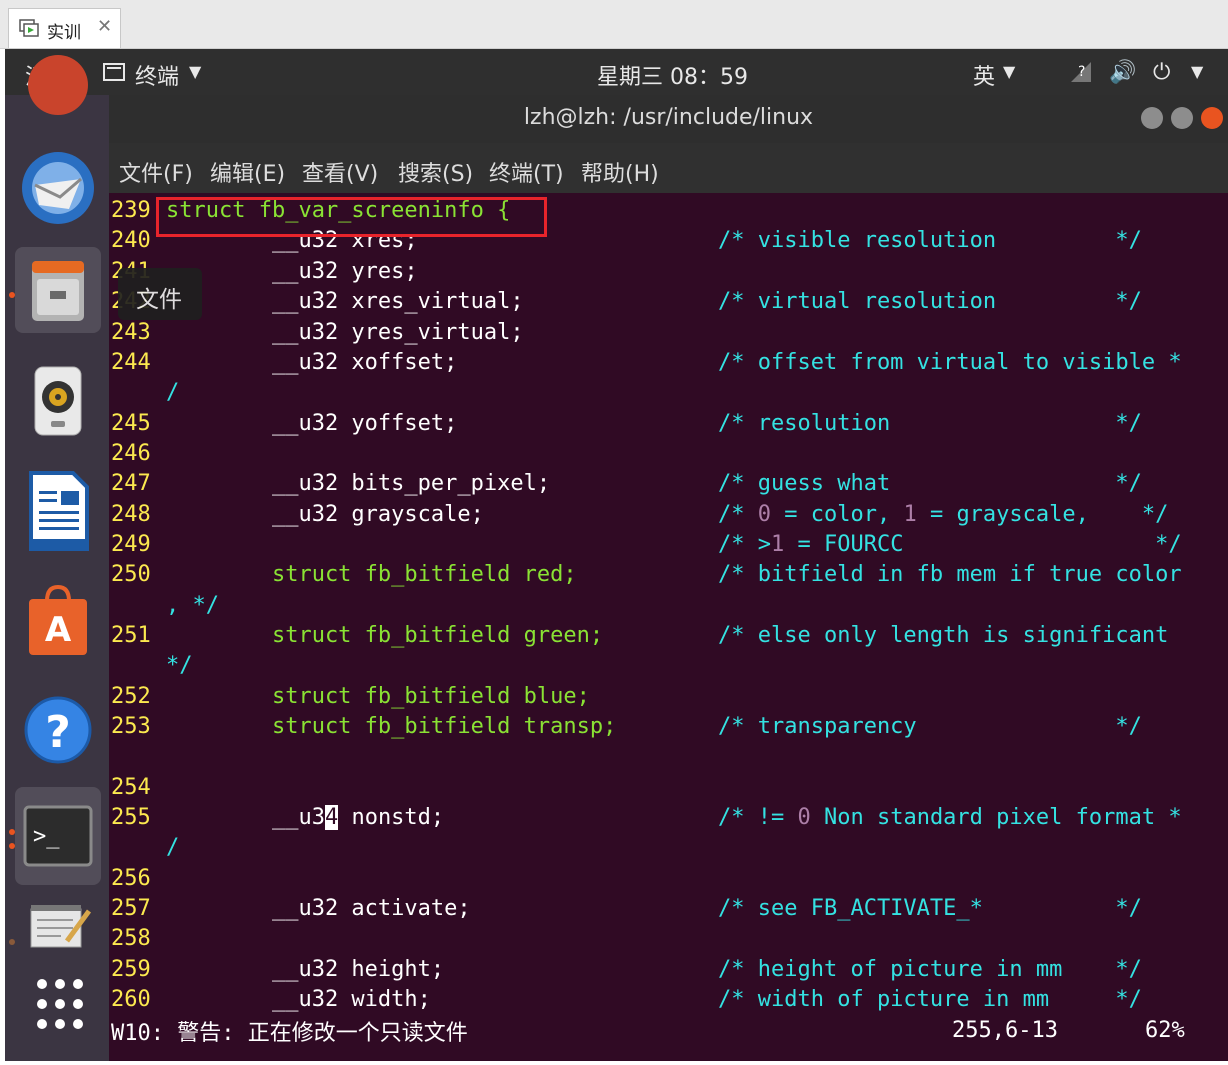  What do you see at coordinates (672, 75) in the screenshot?
I see `clock: 星期三 08：59` at bounding box center [672, 75].